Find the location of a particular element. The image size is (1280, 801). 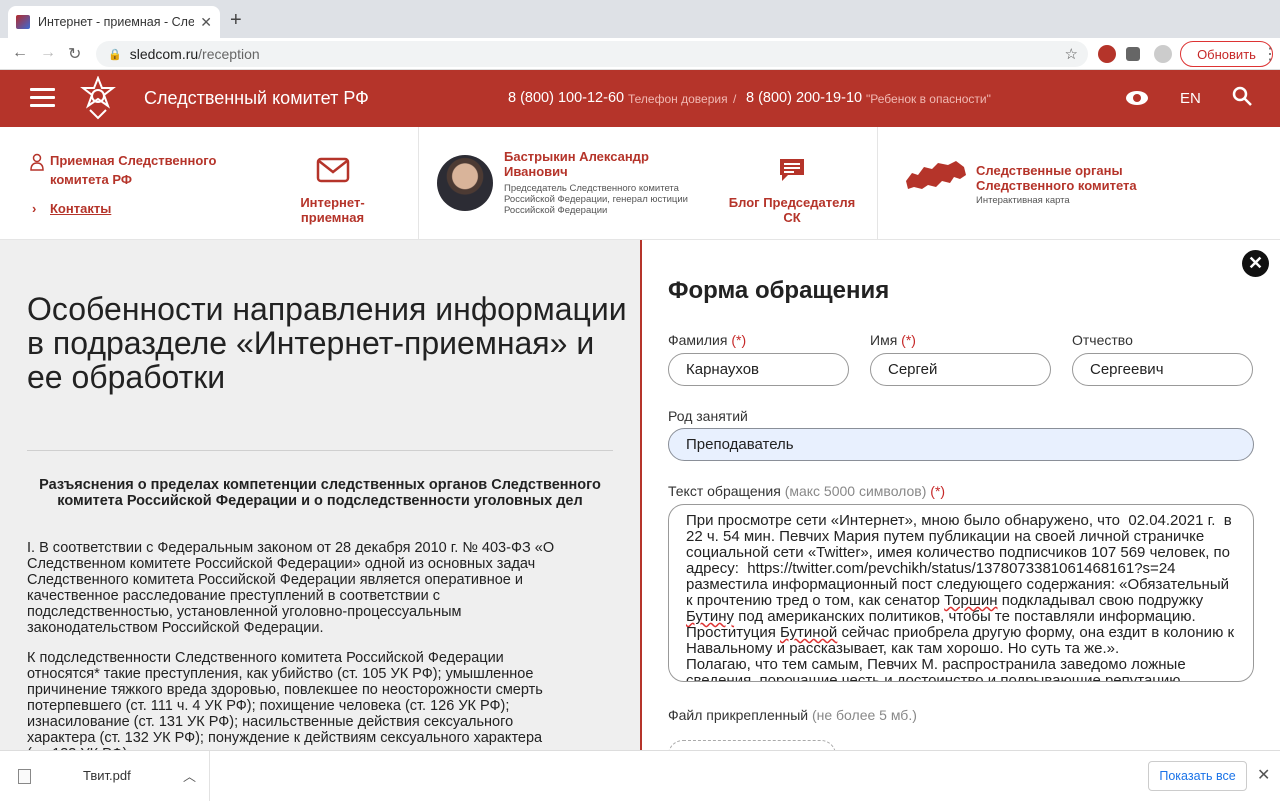

reception-label: Приемная Следственного комитета РФ is located at coordinates (133, 170).